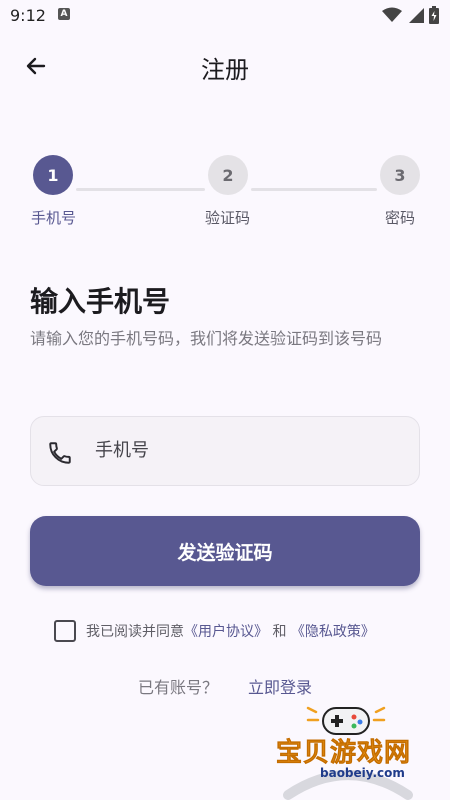 This screenshot has height=800, width=450. Describe the element at coordinates (250, 450) in the screenshot. I see `phone-input` at that location.